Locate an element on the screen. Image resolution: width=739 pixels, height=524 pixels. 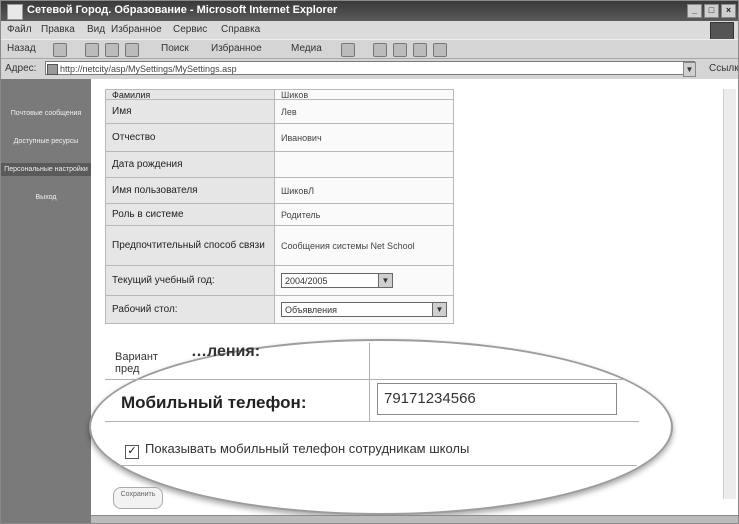
address-dropdown-icon: ▼ is located at coordinates (689, 69).